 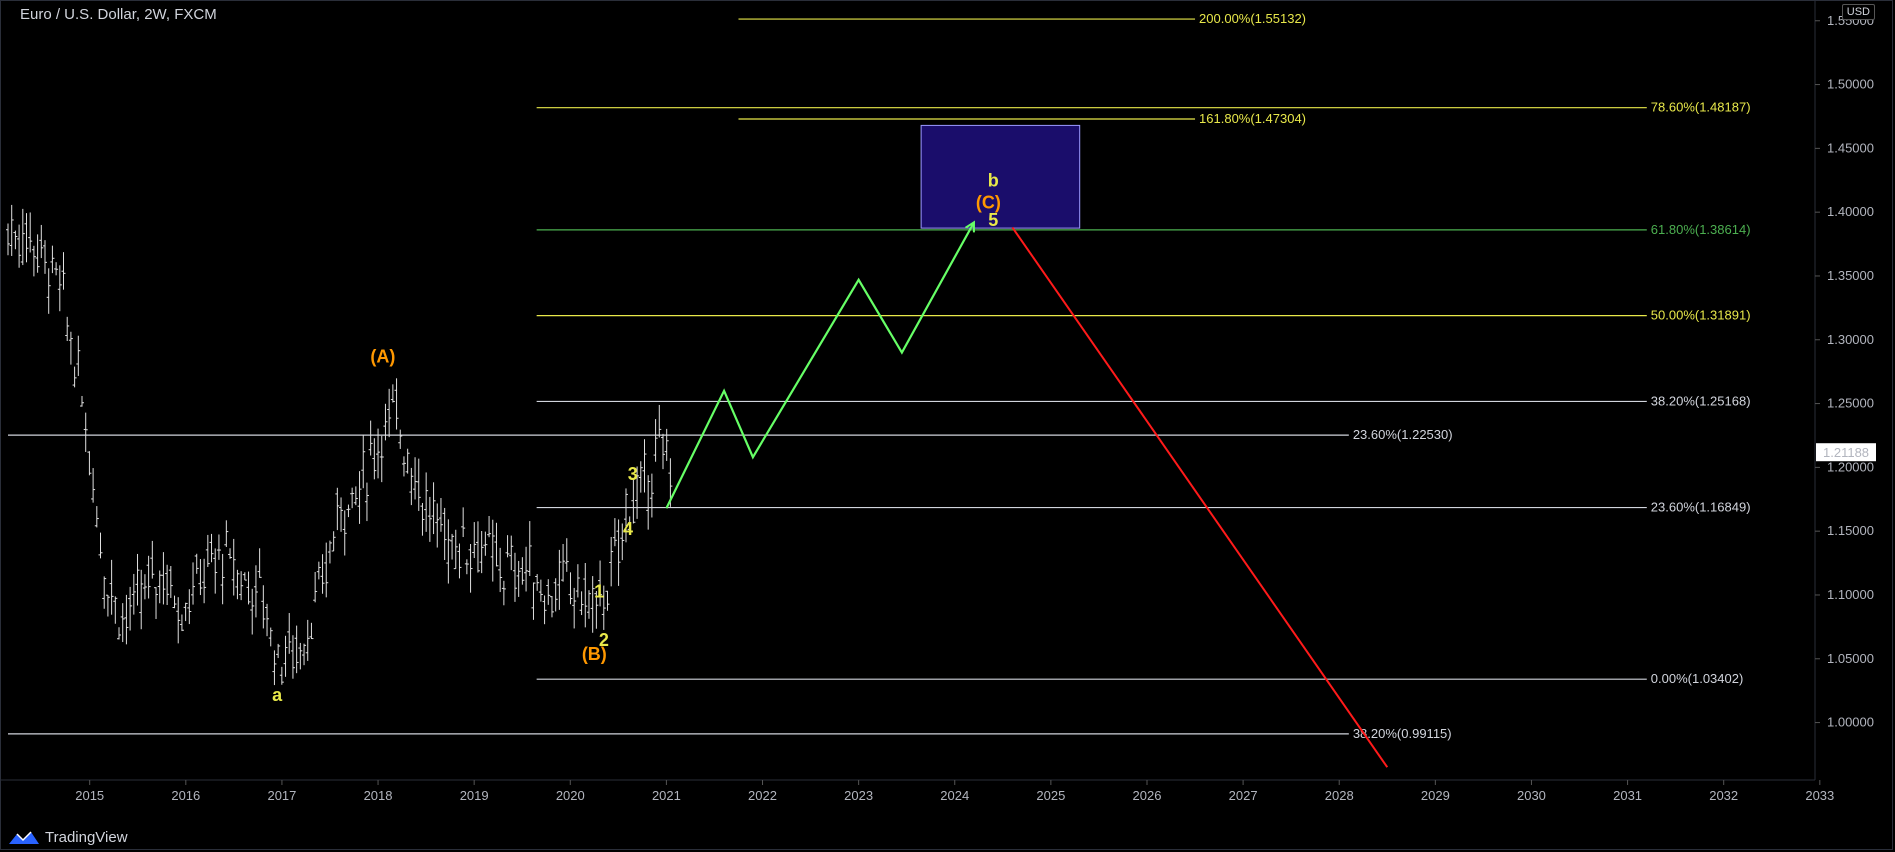 What do you see at coordinates (1627, 795) in the screenshot?
I see `x-tick-label: 2031` at bounding box center [1627, 795].